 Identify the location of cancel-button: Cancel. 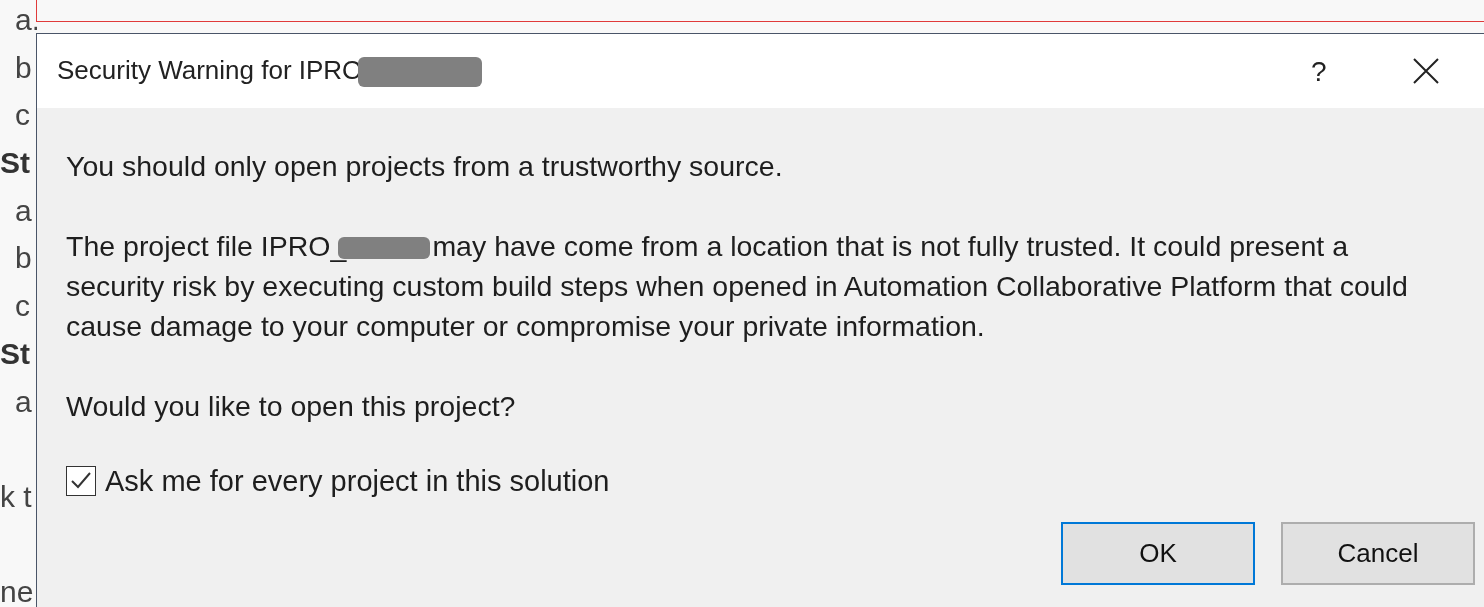
(1378, 553).